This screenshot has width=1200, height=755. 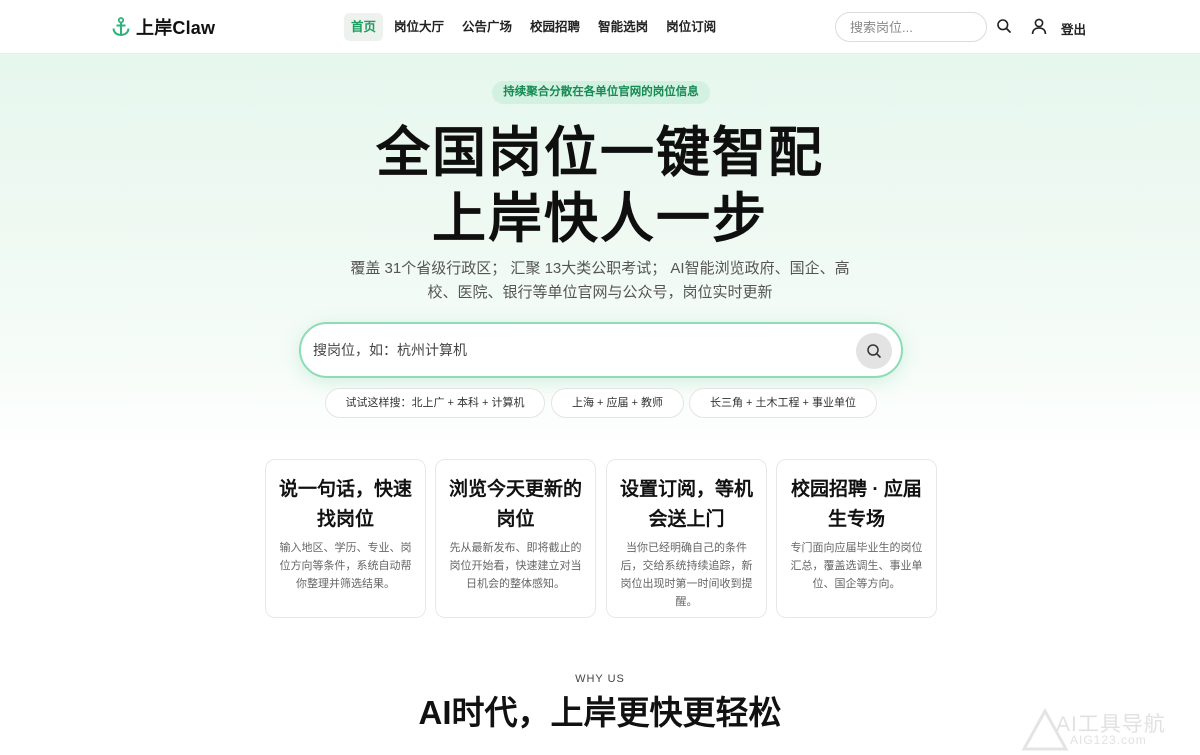 I want to click on main-nav: 首页 岗位大厅 公告广场 校园招聘 智能选岗 岗位订阅, so click(x=535, y=27).